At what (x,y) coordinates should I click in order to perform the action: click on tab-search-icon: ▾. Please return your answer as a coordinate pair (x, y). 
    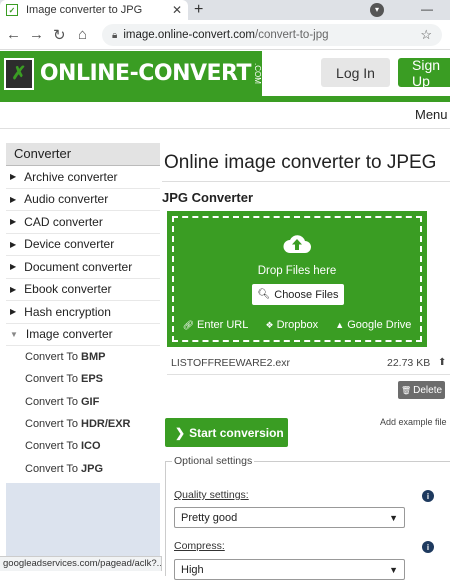
    Looking at the image, I should click on (377, 10).